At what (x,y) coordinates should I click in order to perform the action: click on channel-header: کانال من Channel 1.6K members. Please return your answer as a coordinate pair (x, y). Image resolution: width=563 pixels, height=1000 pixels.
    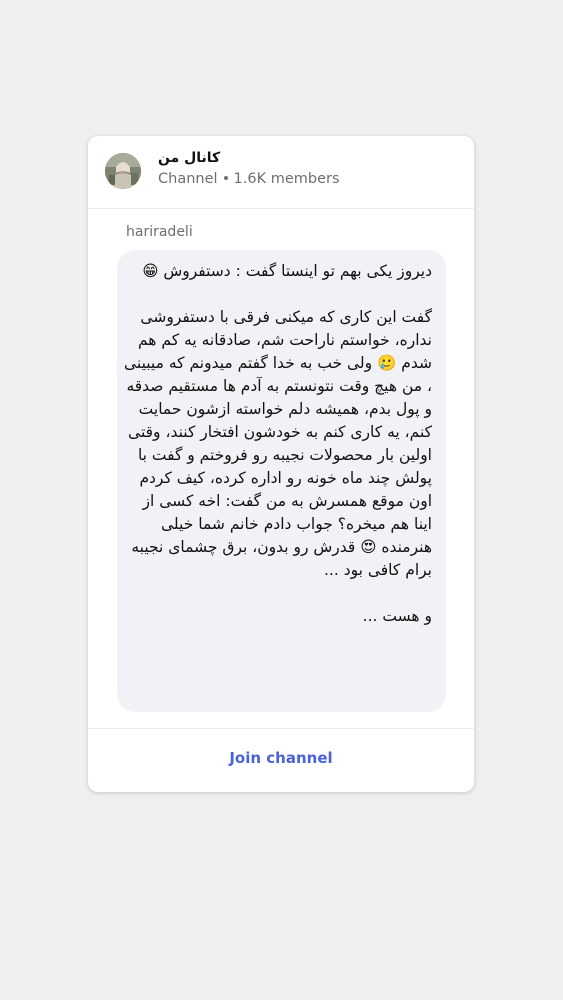
    Looking at the image, I should click on (281, 172).